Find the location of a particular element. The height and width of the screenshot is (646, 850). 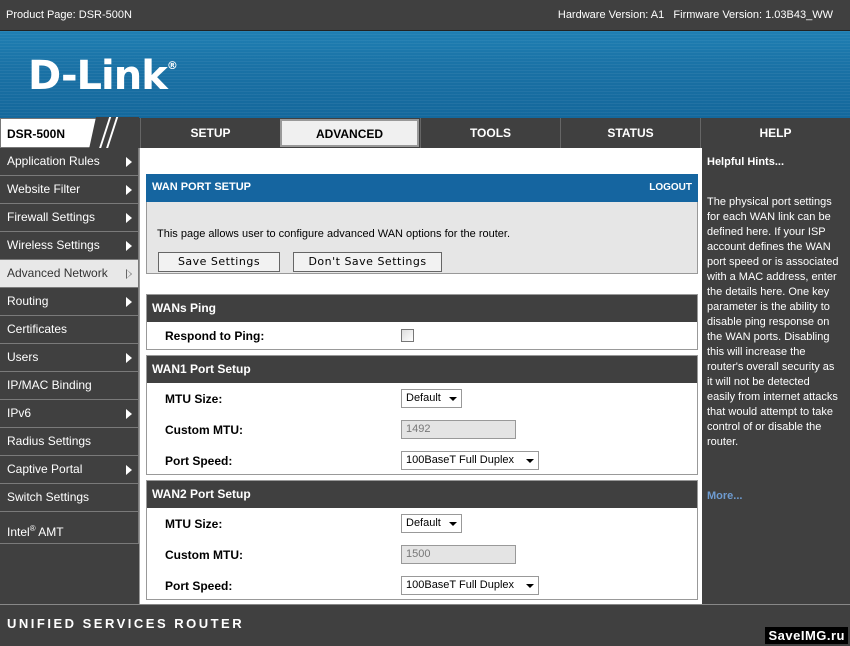

footer: UNIFIED SERVICES ROUTER is located at coordinates (425, 625).